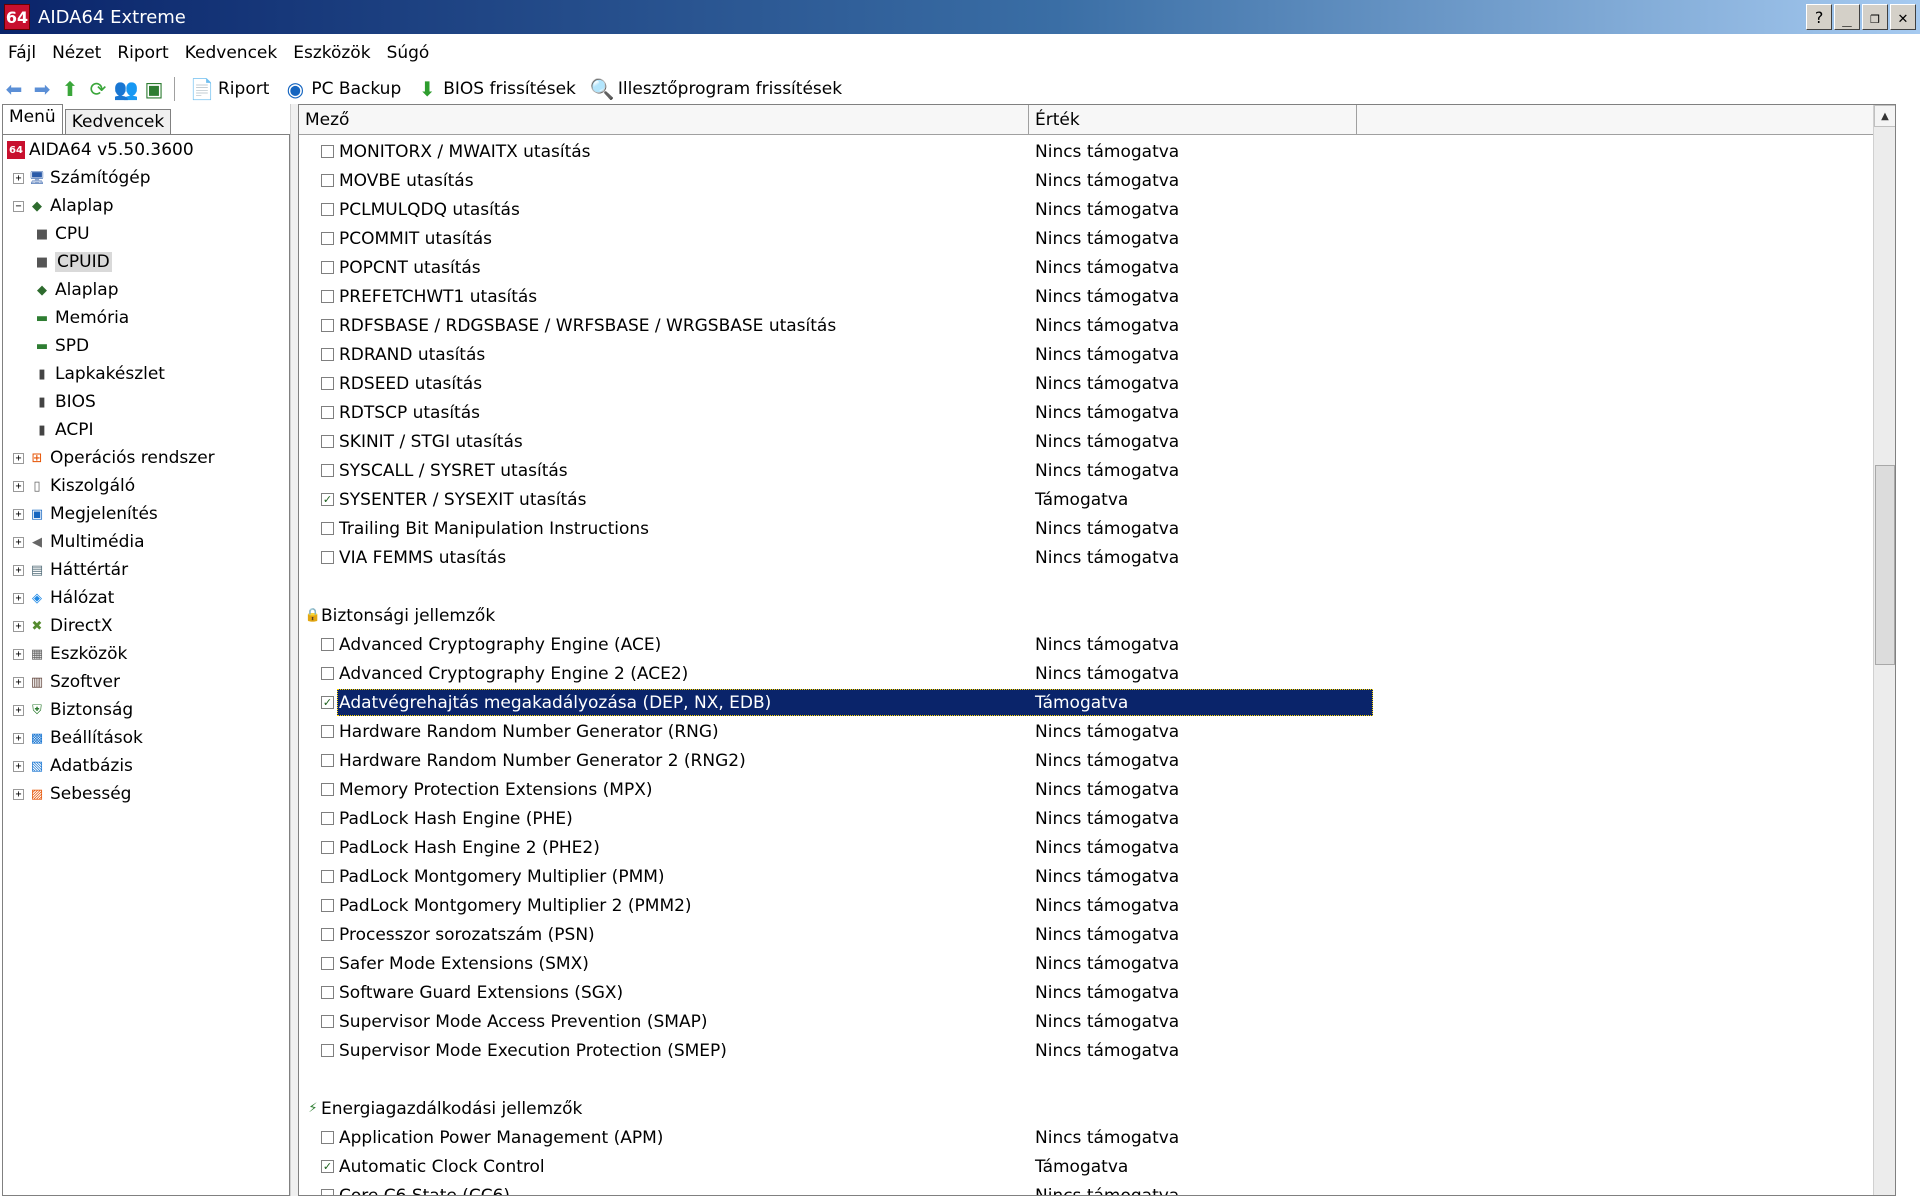 This screenshot has height=1200, width=1920. What do you see at coordinates (228, 89) in the screenshot?
I see `report-button: 📄 Riport` at bounding box center [228, 89].